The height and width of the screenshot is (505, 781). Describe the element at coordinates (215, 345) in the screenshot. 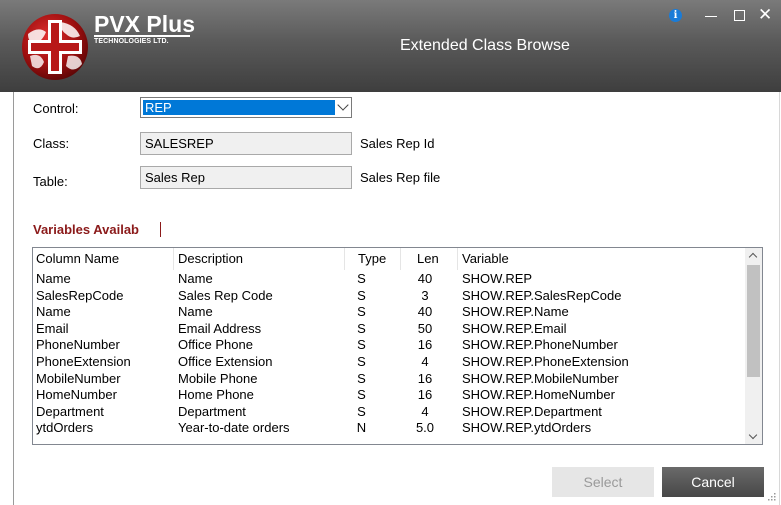

I see `cell-description: Office Phone` at that location.